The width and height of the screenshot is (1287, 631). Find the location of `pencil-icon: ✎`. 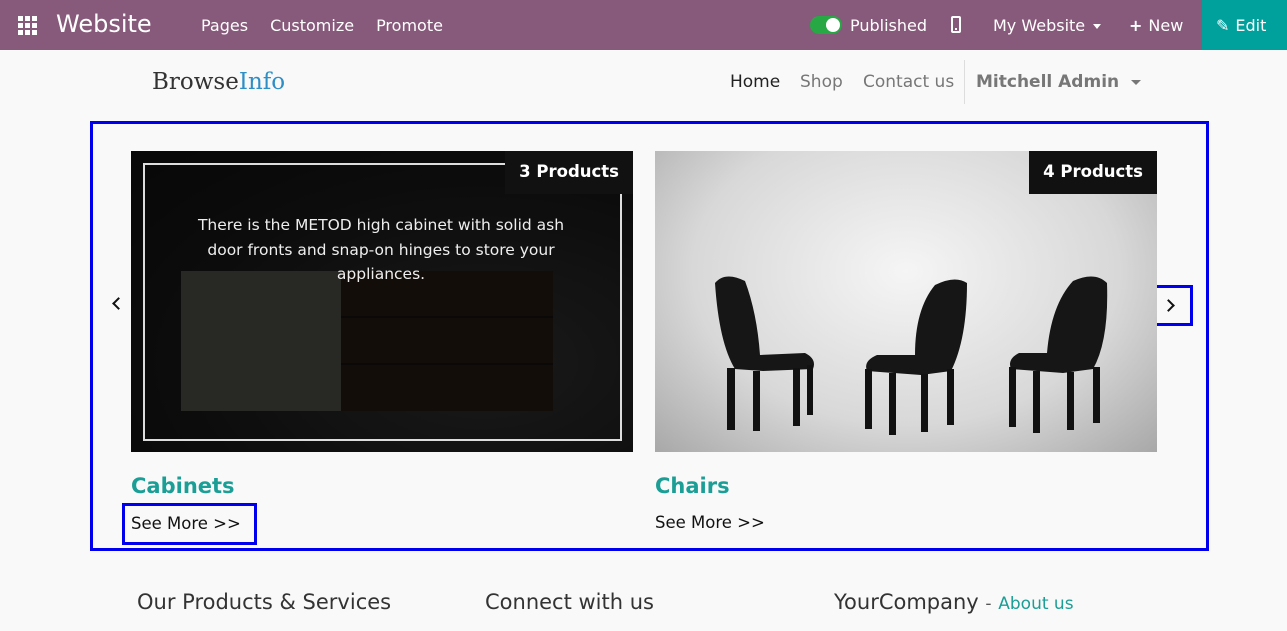

pencil-icon: ✎ is located at coordinates (1223, 25).